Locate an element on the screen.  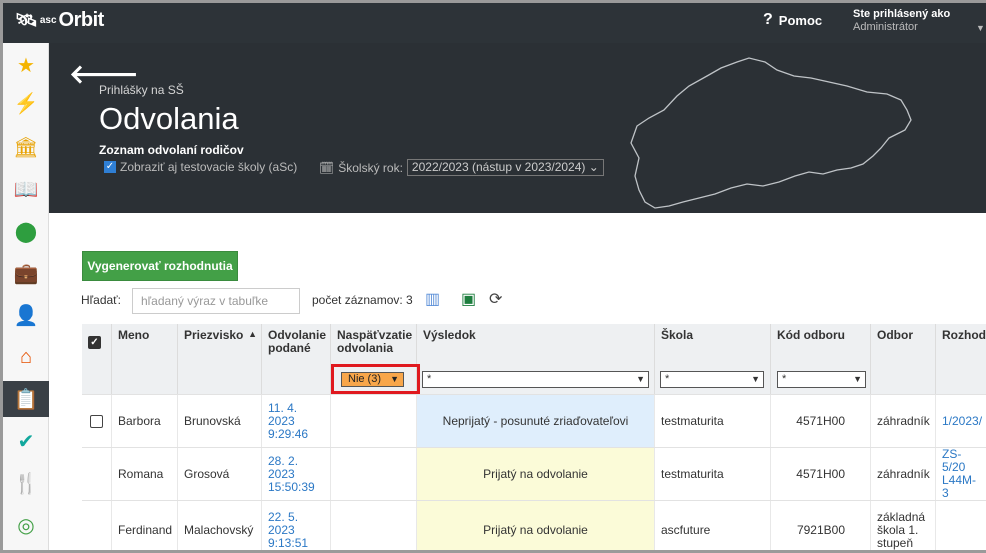
row-checkbox is located at coordinates (96, 421).